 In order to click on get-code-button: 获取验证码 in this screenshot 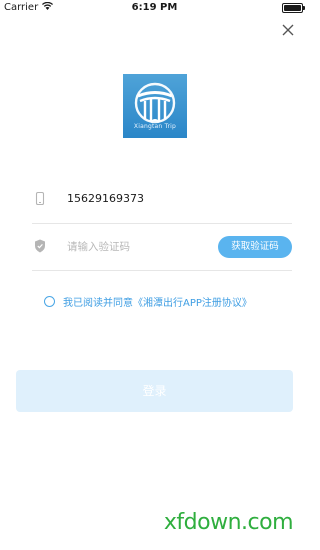, I will do `click(255, 247)`.